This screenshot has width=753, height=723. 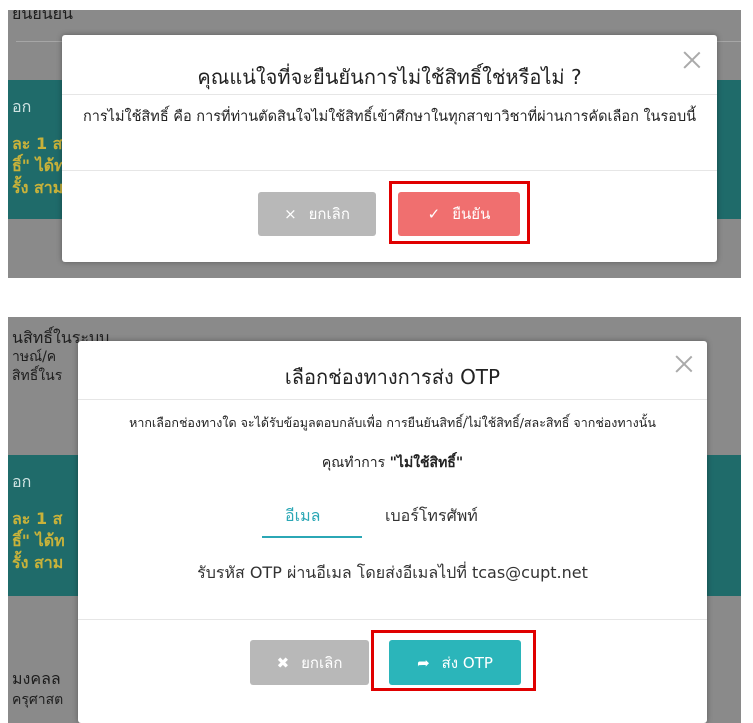 What do you see at coordinates (302, 516) in the screenshot?
I see `tab-email: อีเมล` at bounding box center [302, 516].